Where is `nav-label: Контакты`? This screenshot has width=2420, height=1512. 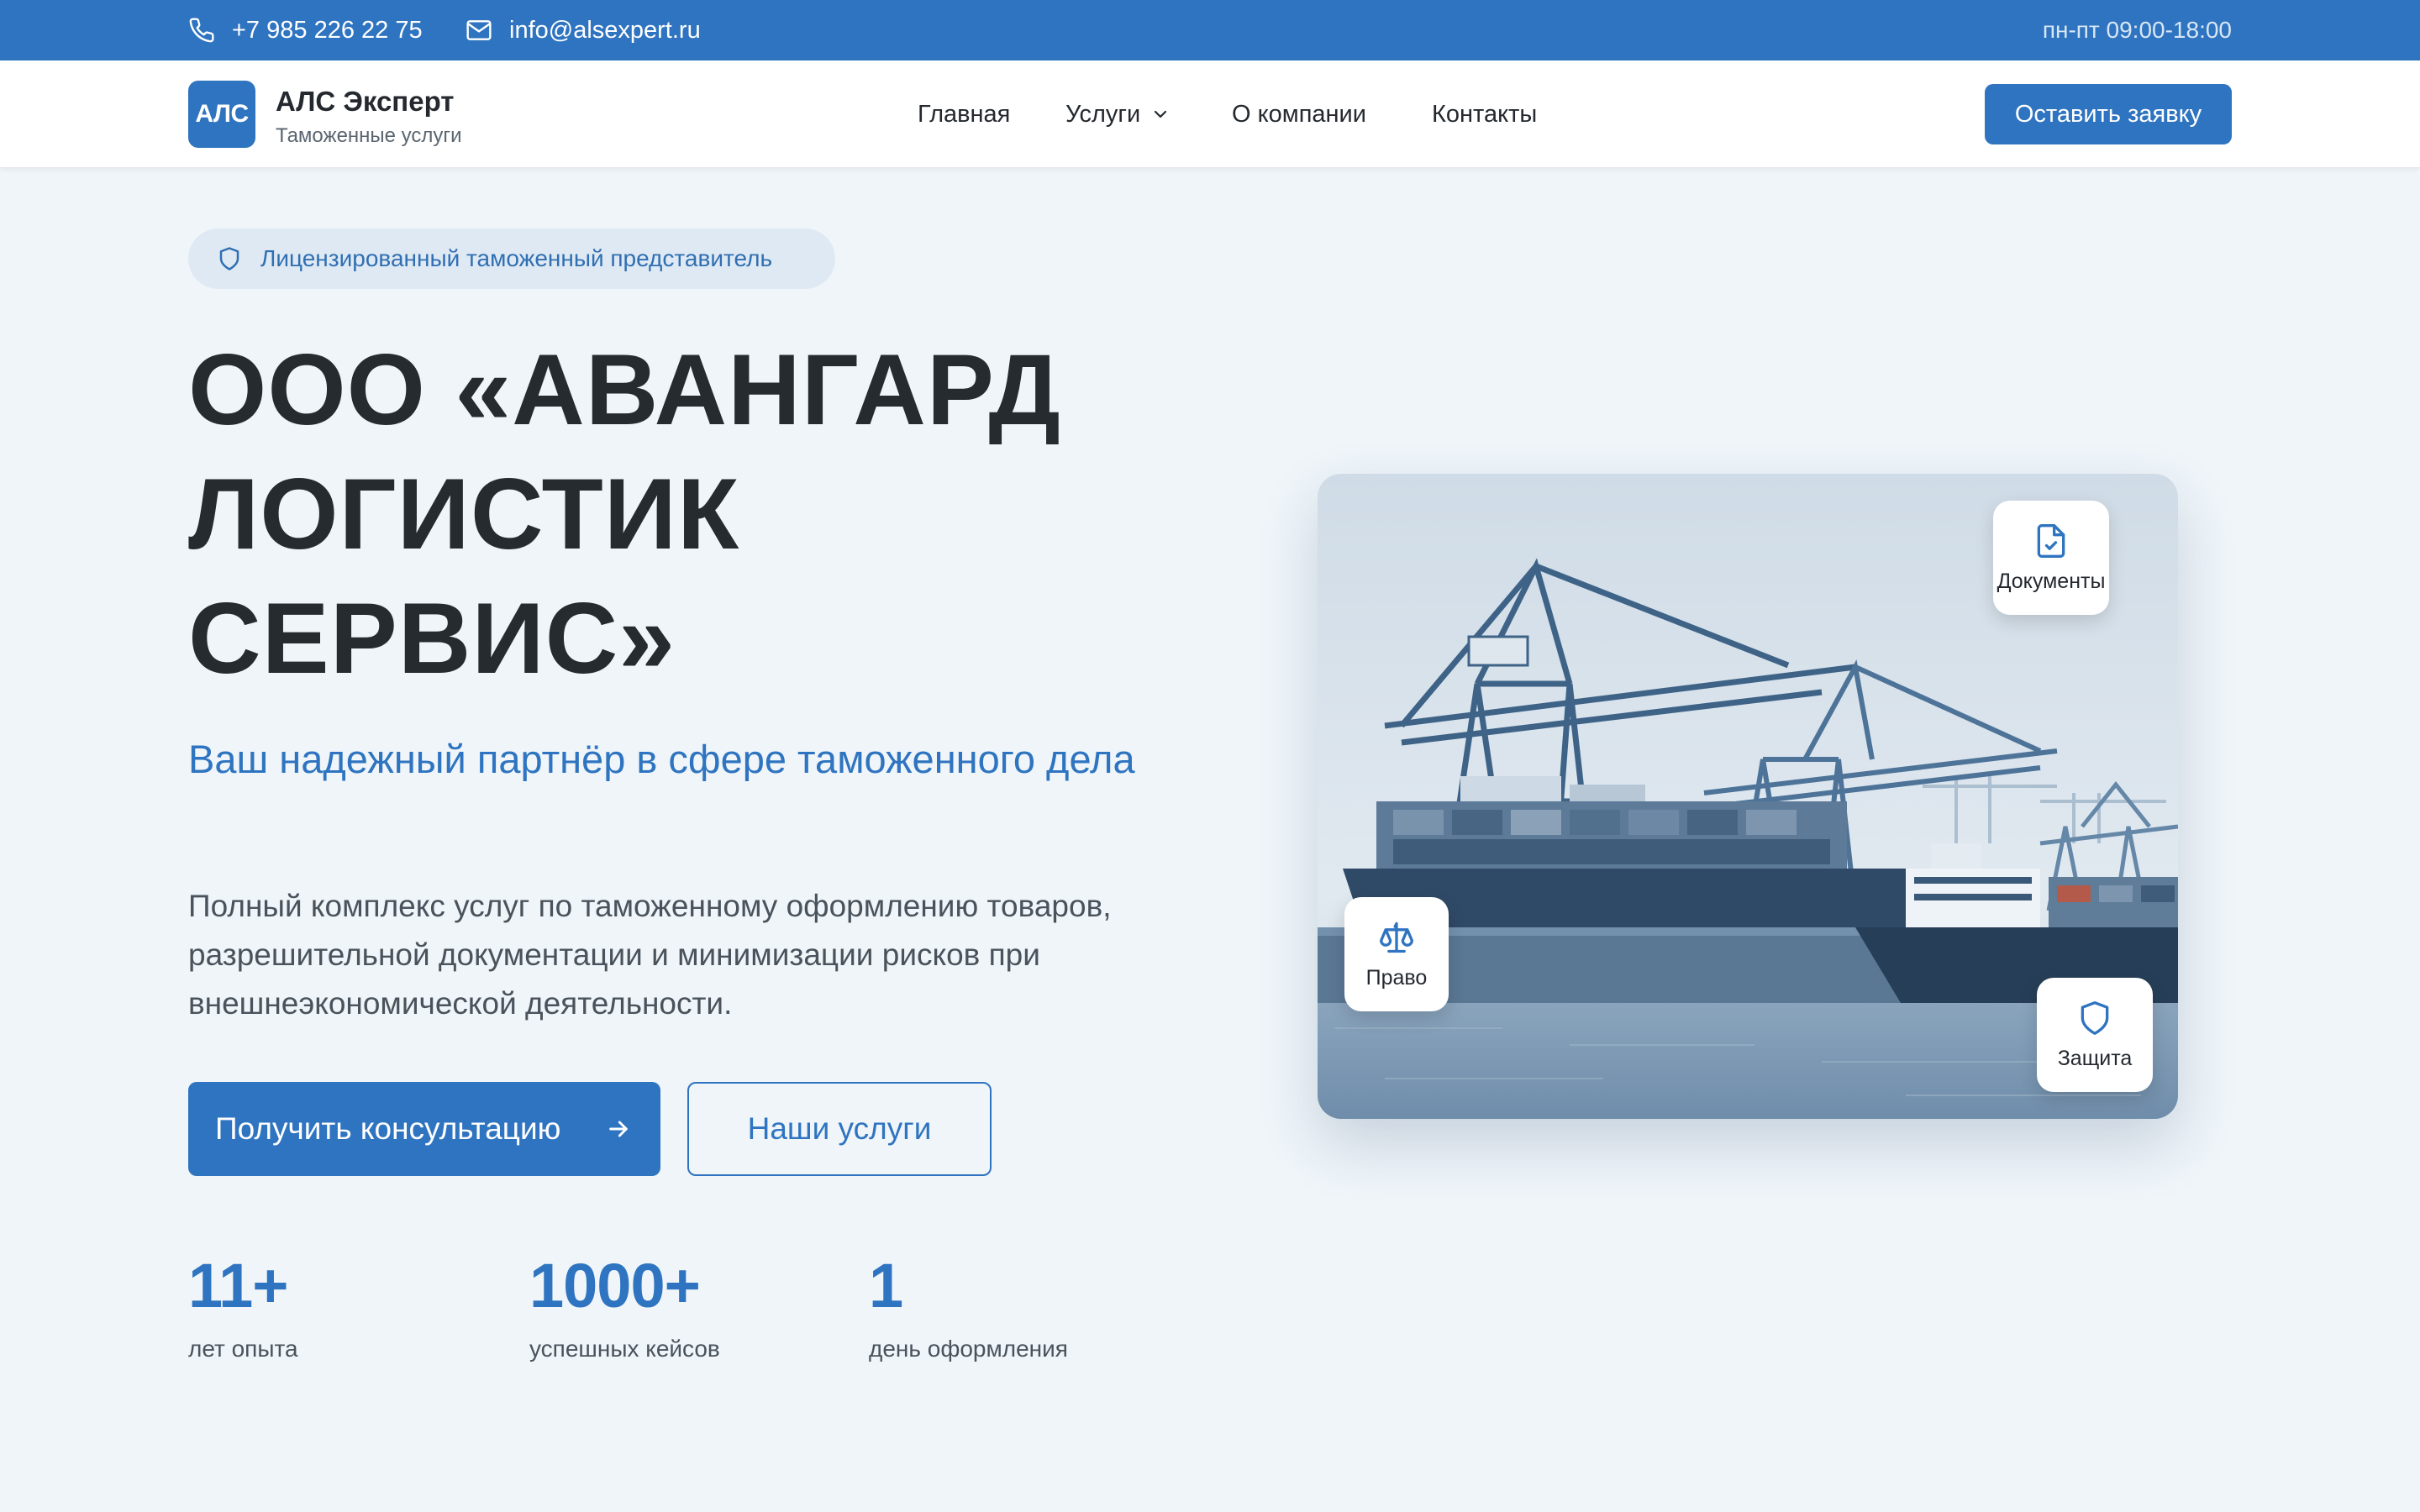 nav-label: Контакты is located at coordinates (1485, 114).